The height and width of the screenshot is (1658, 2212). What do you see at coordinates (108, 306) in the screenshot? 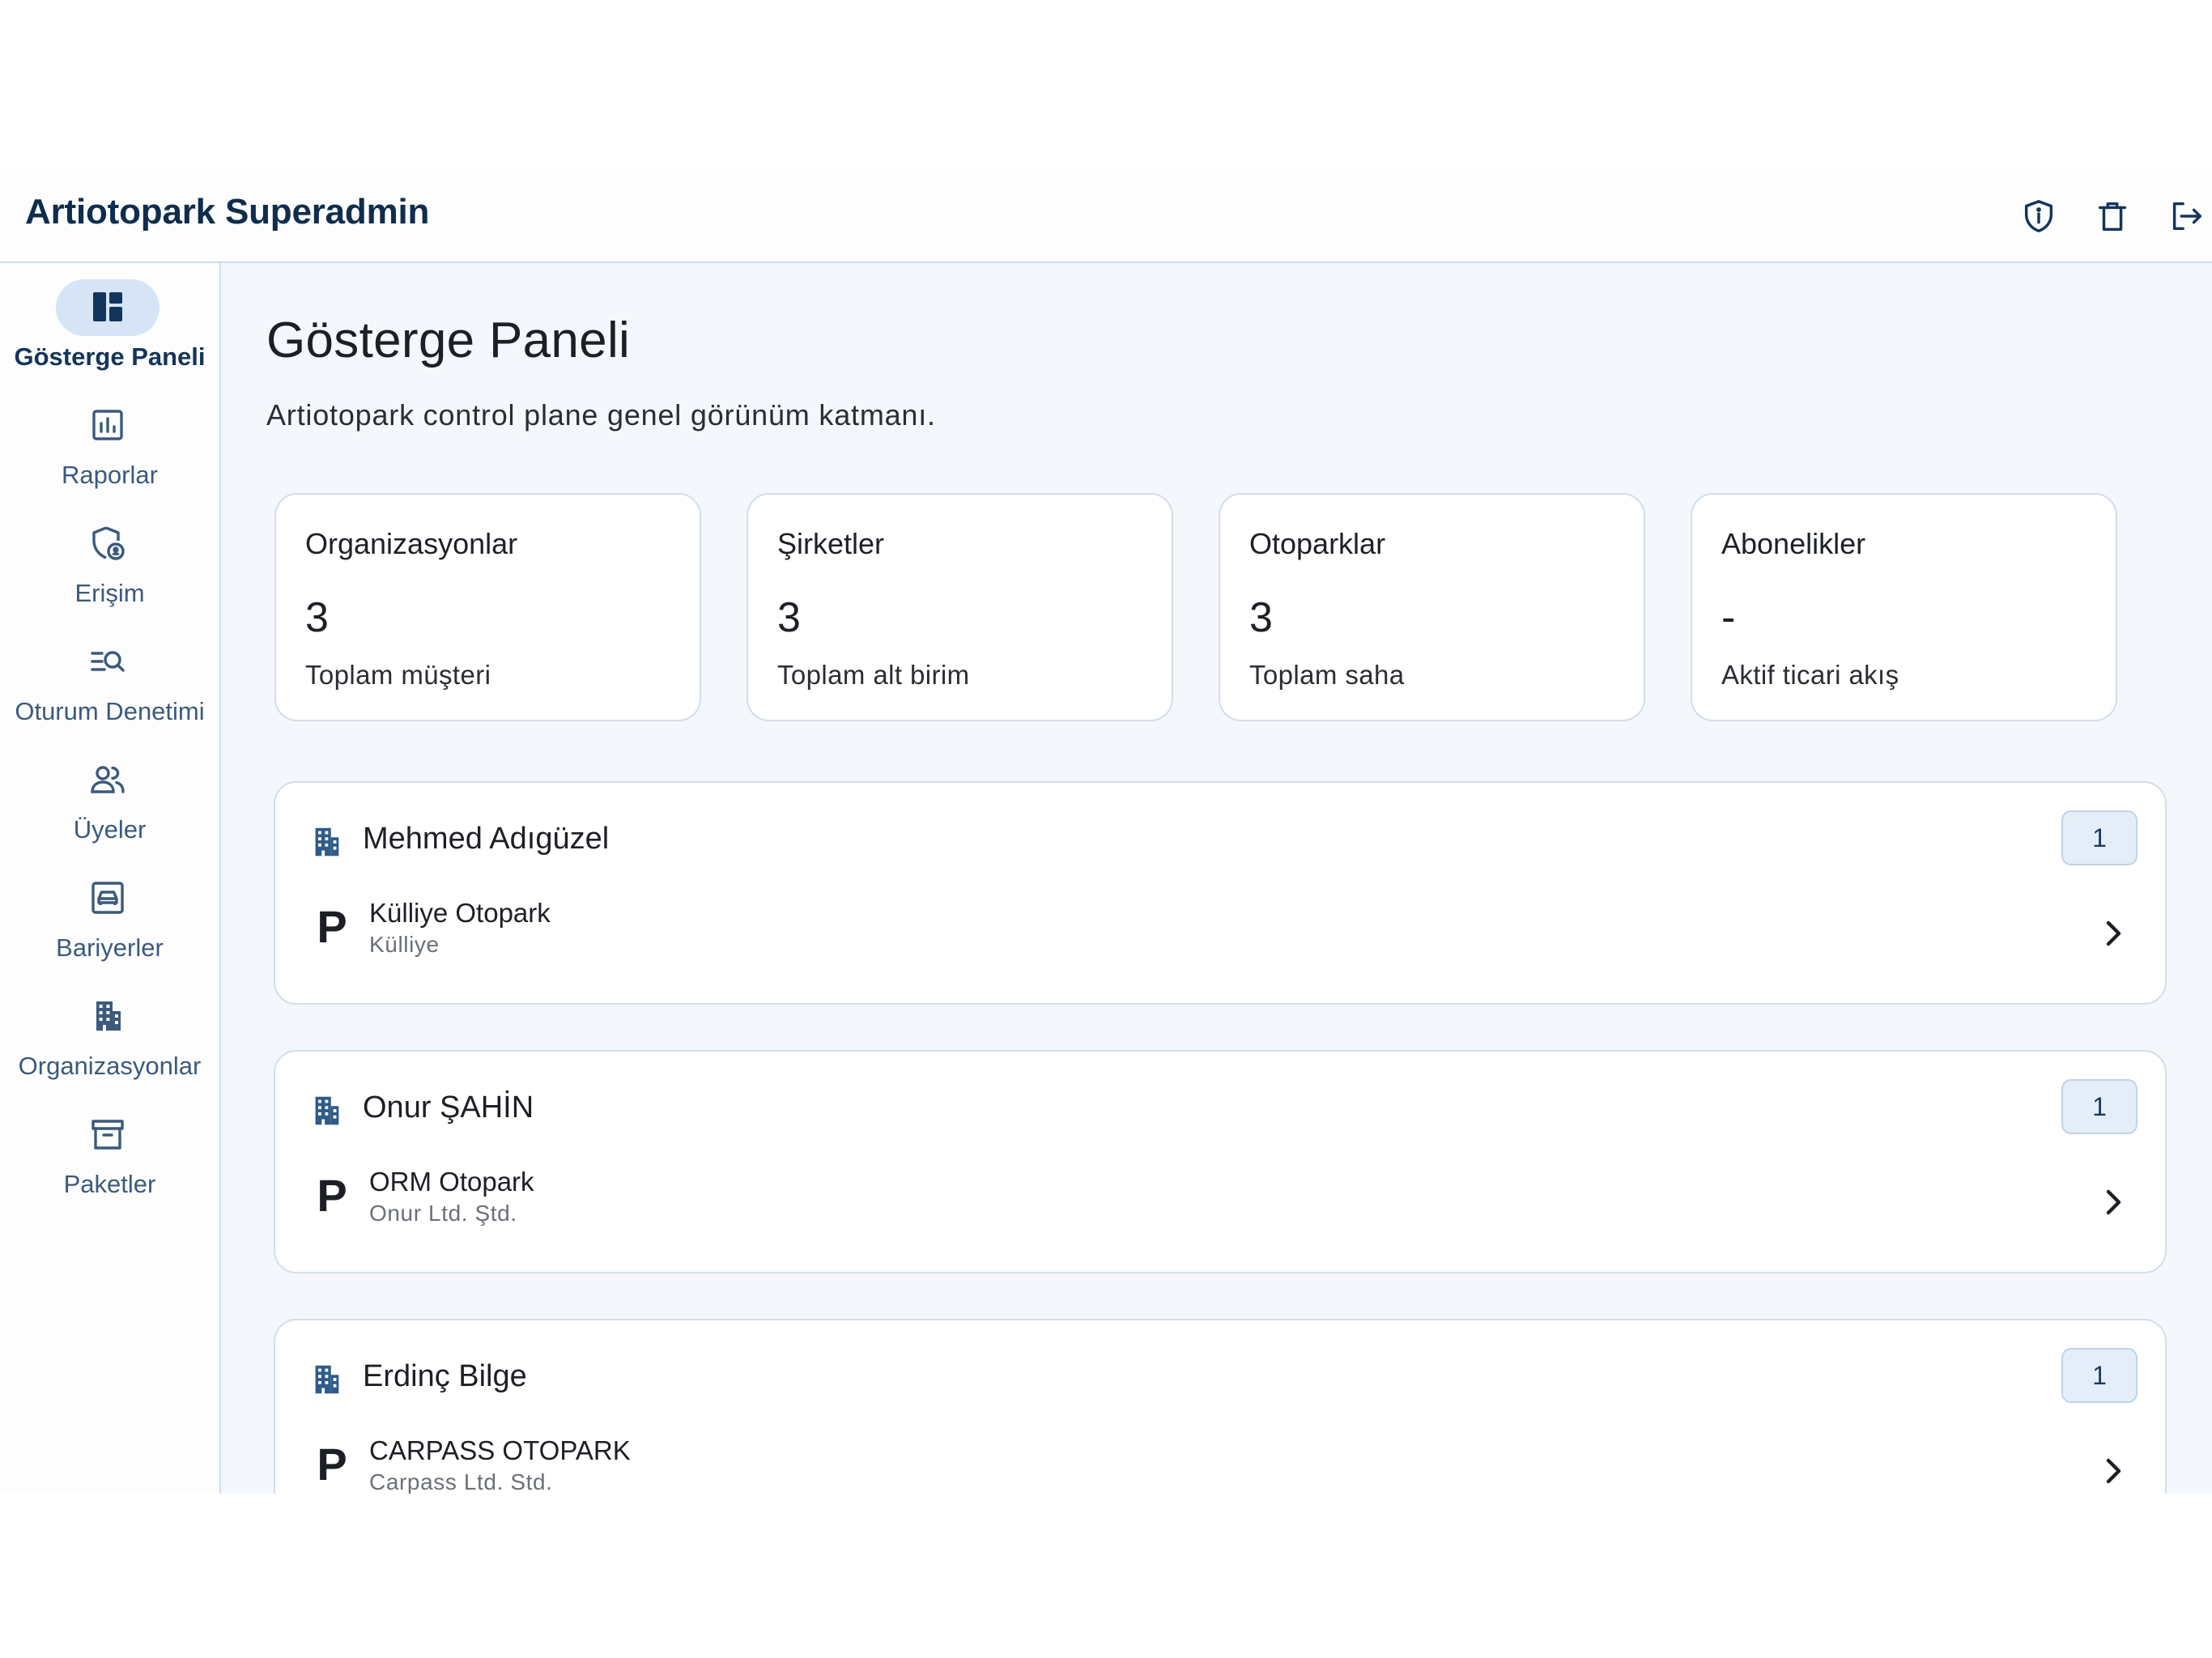
I see `dashboard-icon` at bounding box center [108, 306].